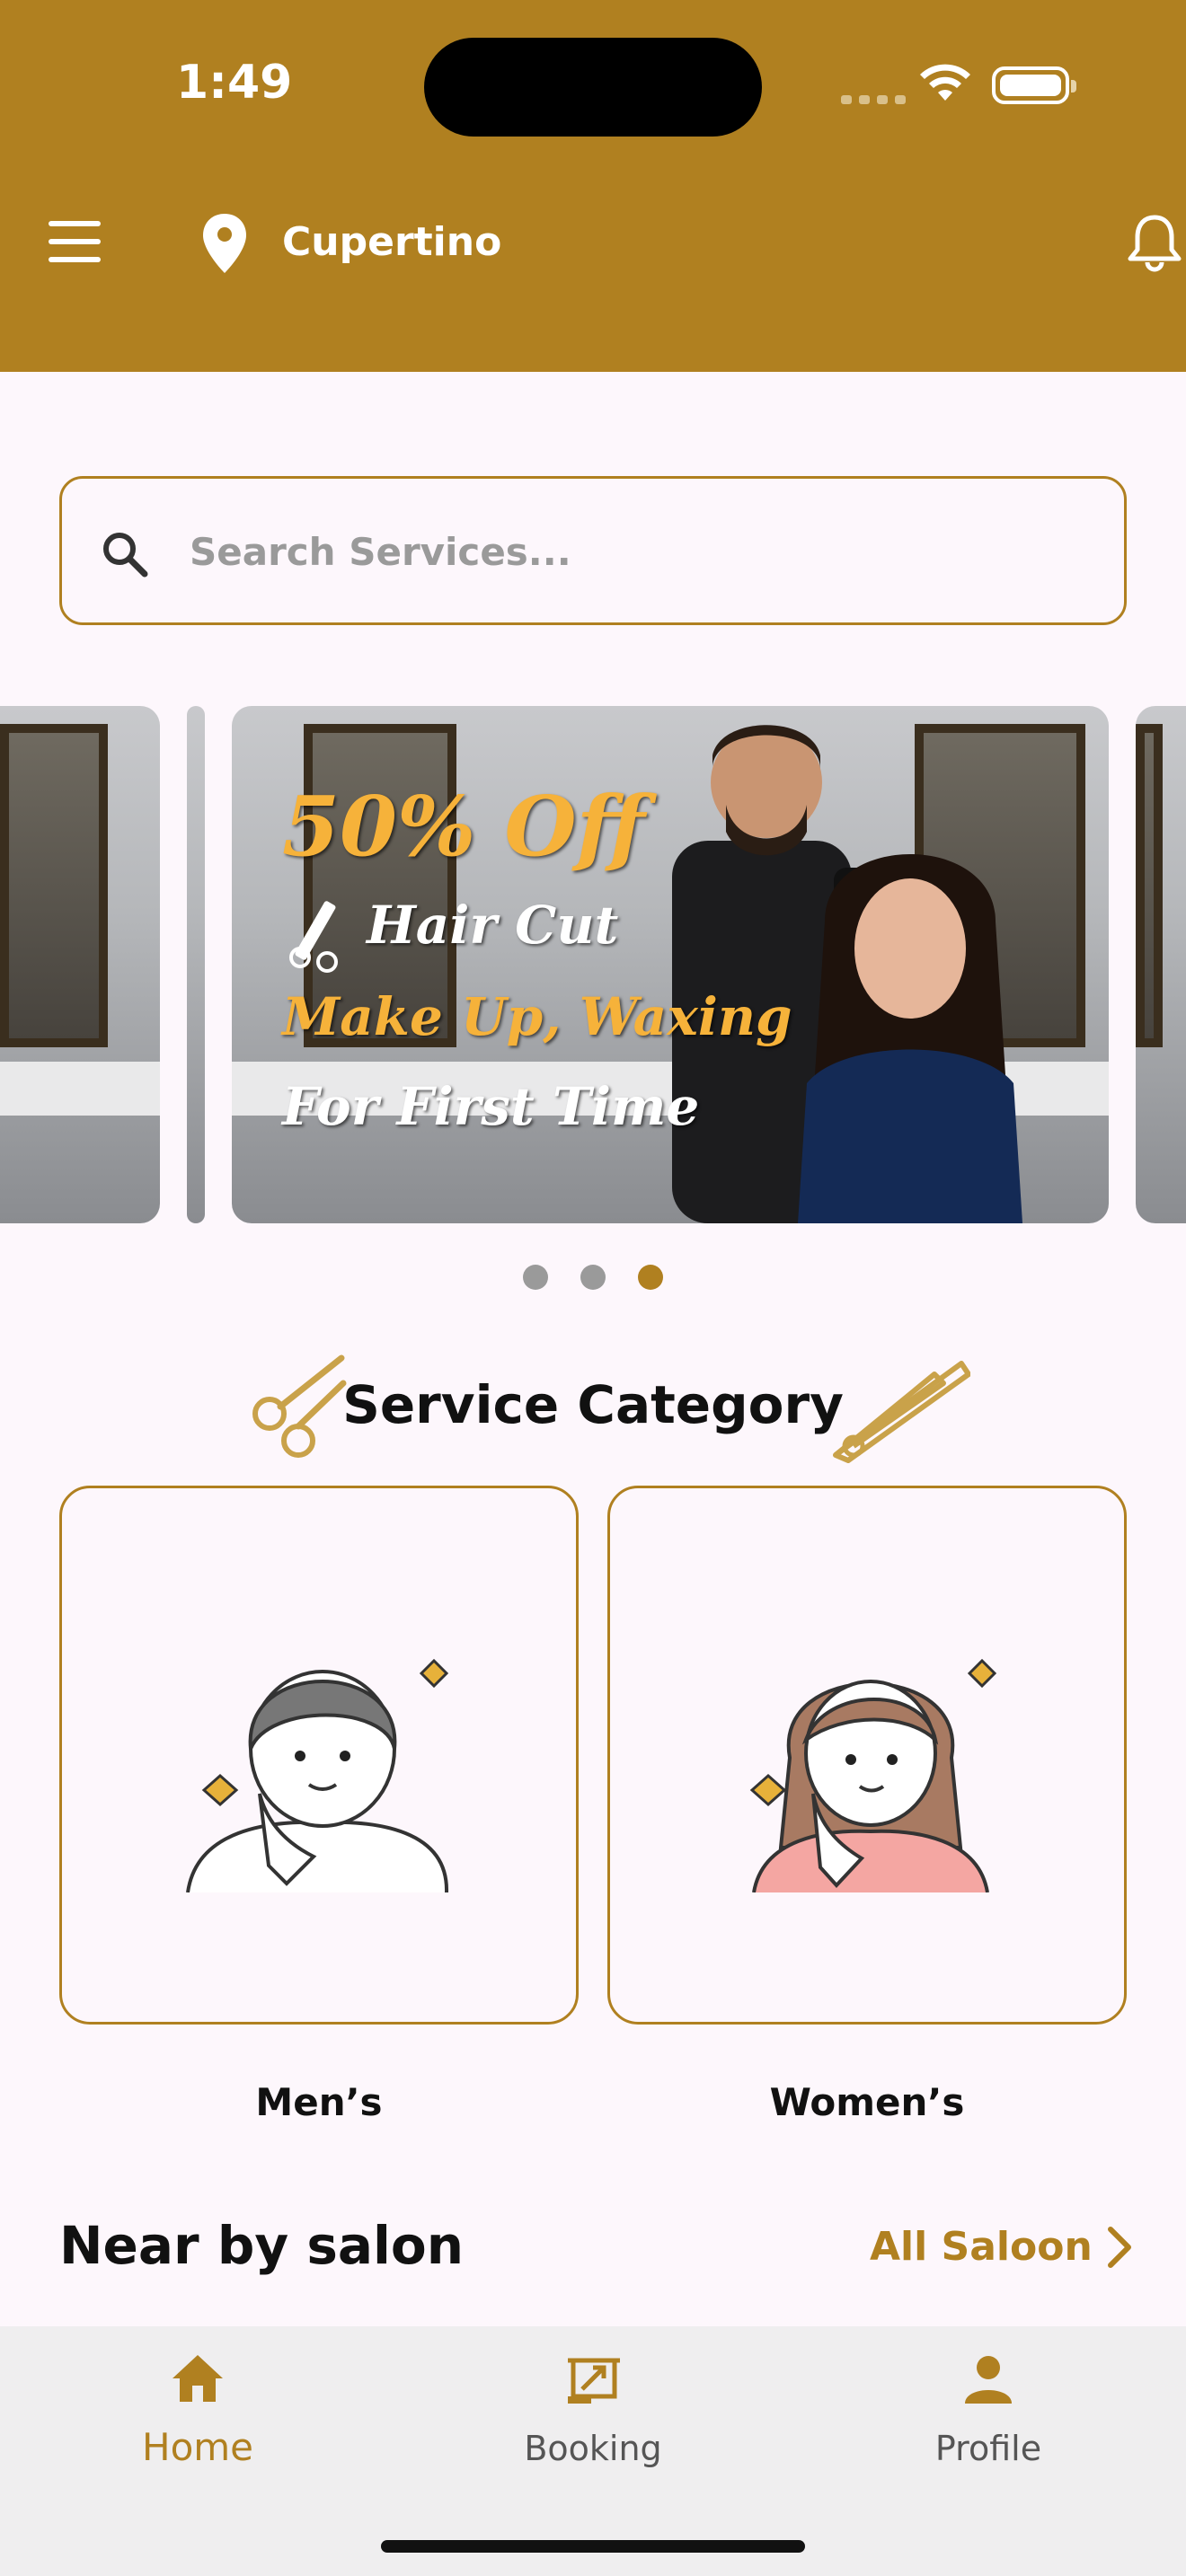 Image resolution: width=1186 pixels, height=2576 pixels. Describe the element at coordinates (1161, 964) in the screenshot. I see `carousel-slide-next` at that location.